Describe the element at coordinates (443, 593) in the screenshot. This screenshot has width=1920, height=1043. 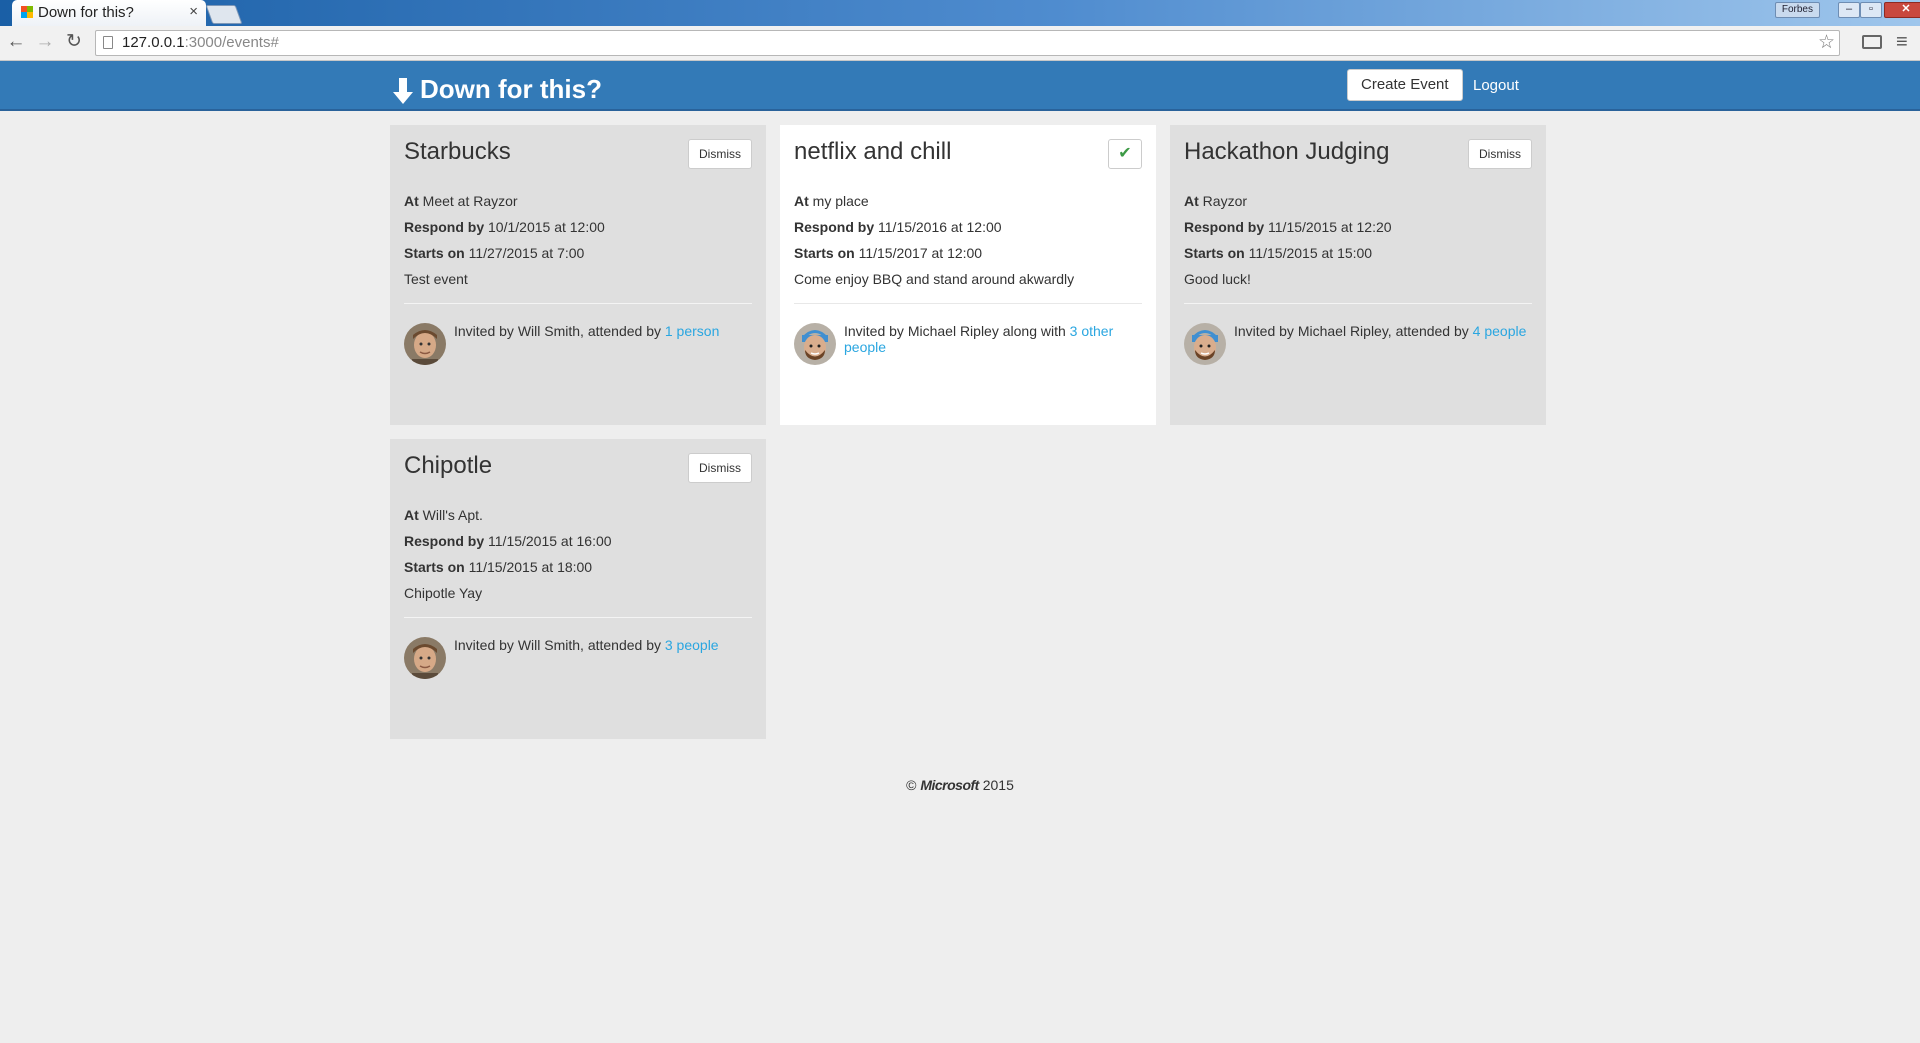
I see `event-description: Chipotle Yay` at that location.